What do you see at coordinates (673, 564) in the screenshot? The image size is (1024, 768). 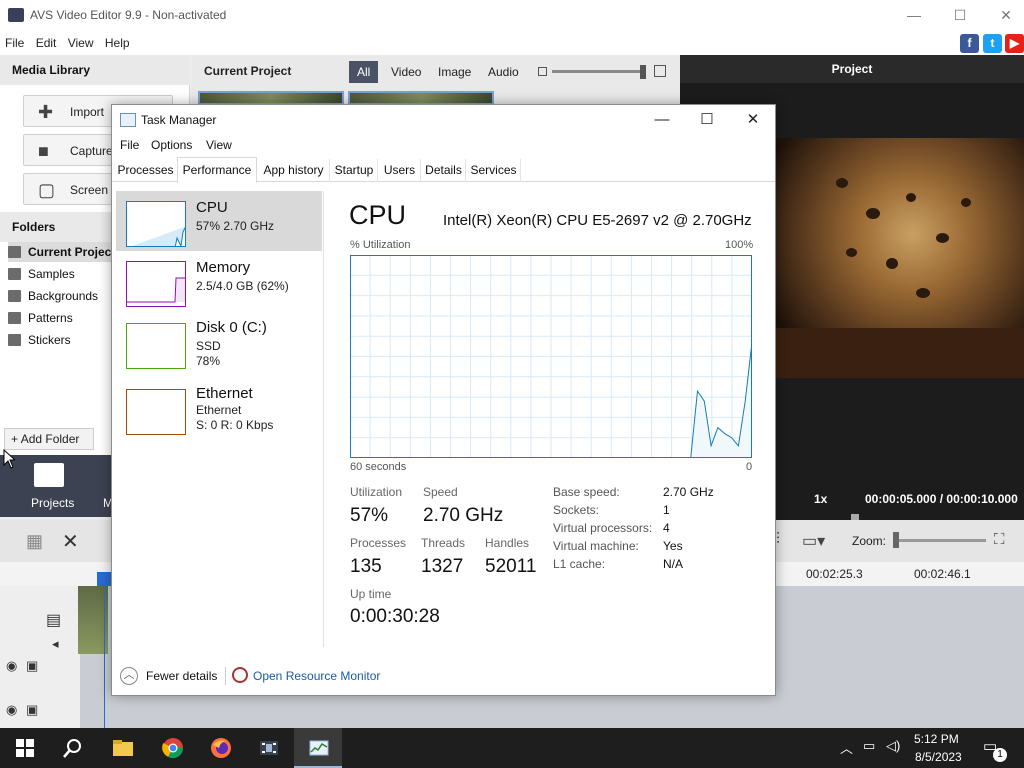 I see `spec-value: N/A` at bounding box center [673, 564].